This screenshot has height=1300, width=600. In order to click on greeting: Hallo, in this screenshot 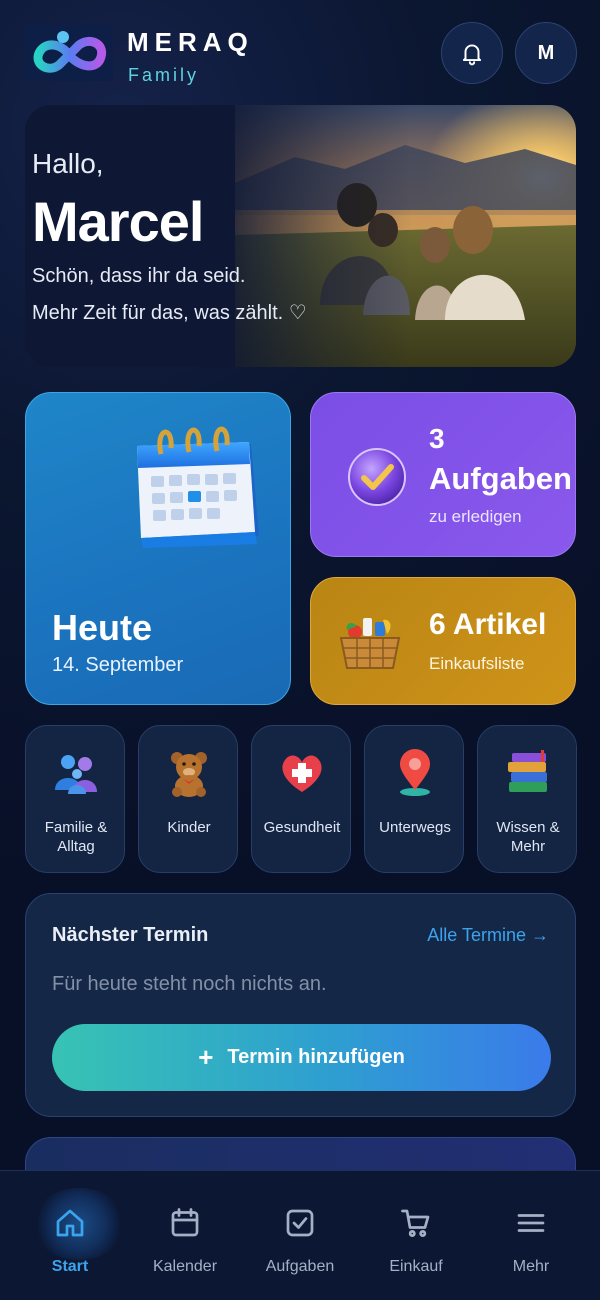, I will do `click(68, 163)`.